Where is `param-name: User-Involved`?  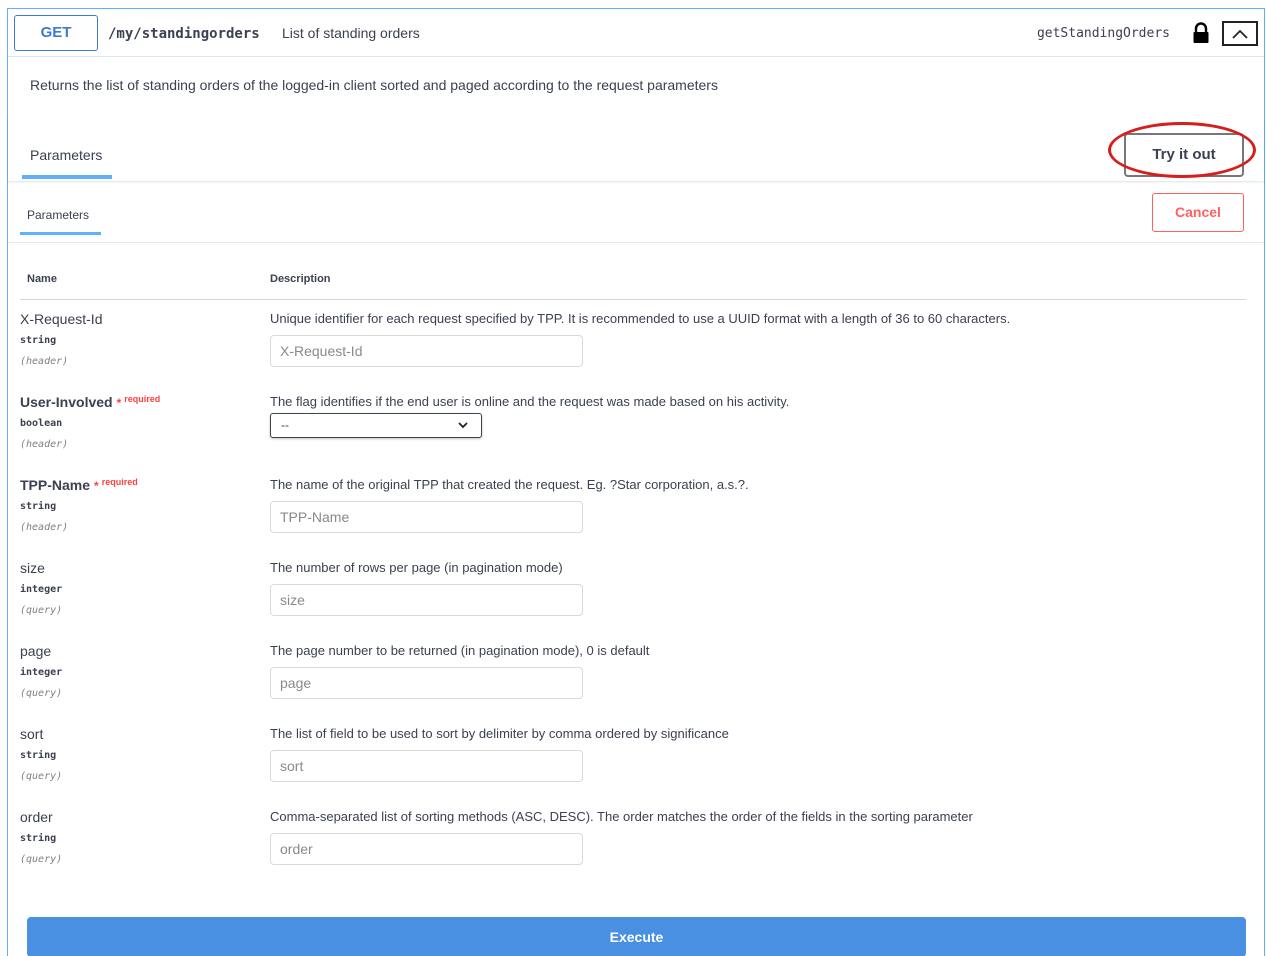 param-name: User-Involved is located at coordinates (66, 402).